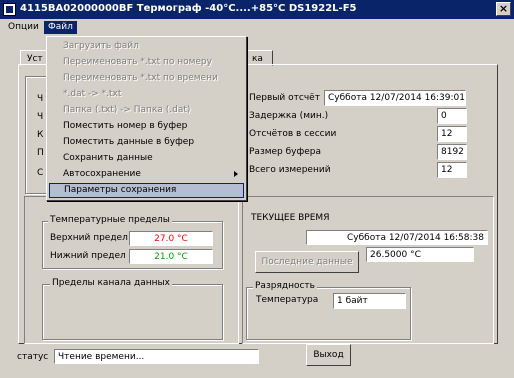 The width and height of the screenshot is (514, 378). What do you see at coordinates (33, 357) in the screenshot?
I see `status-label: статус` at bounding box center [33, 357].